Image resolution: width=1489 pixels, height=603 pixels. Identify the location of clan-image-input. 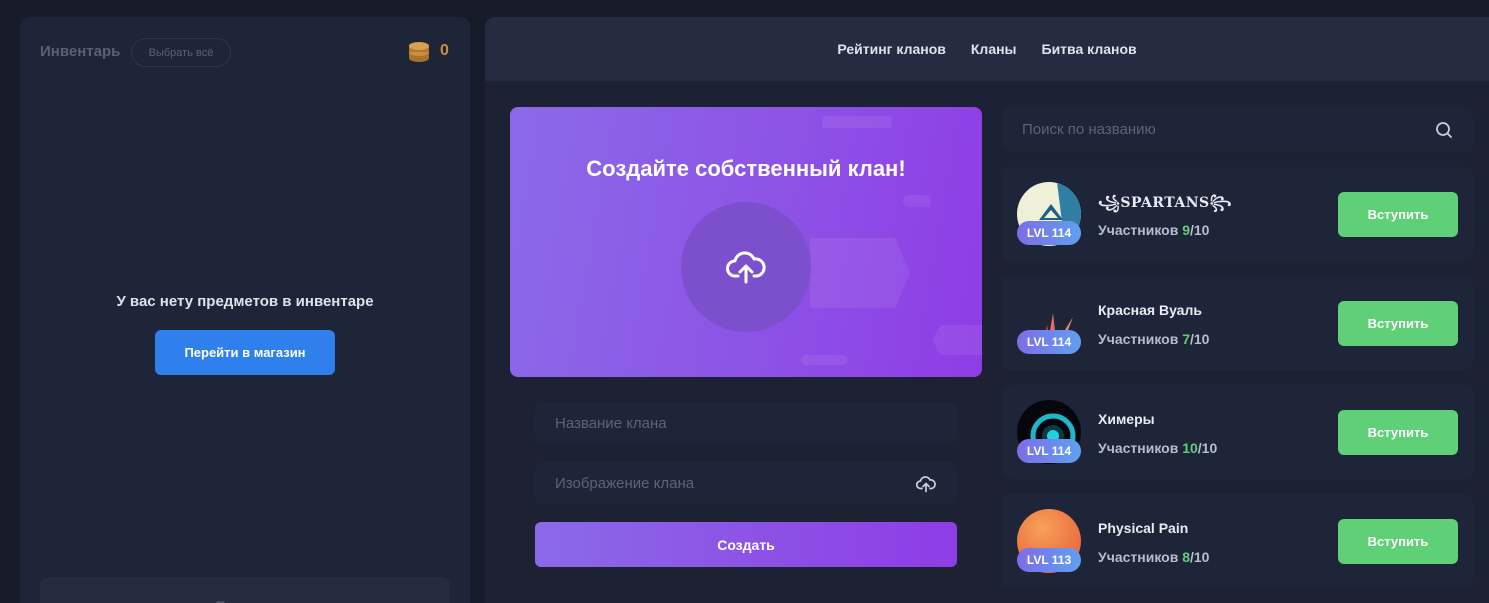
(746, 483).